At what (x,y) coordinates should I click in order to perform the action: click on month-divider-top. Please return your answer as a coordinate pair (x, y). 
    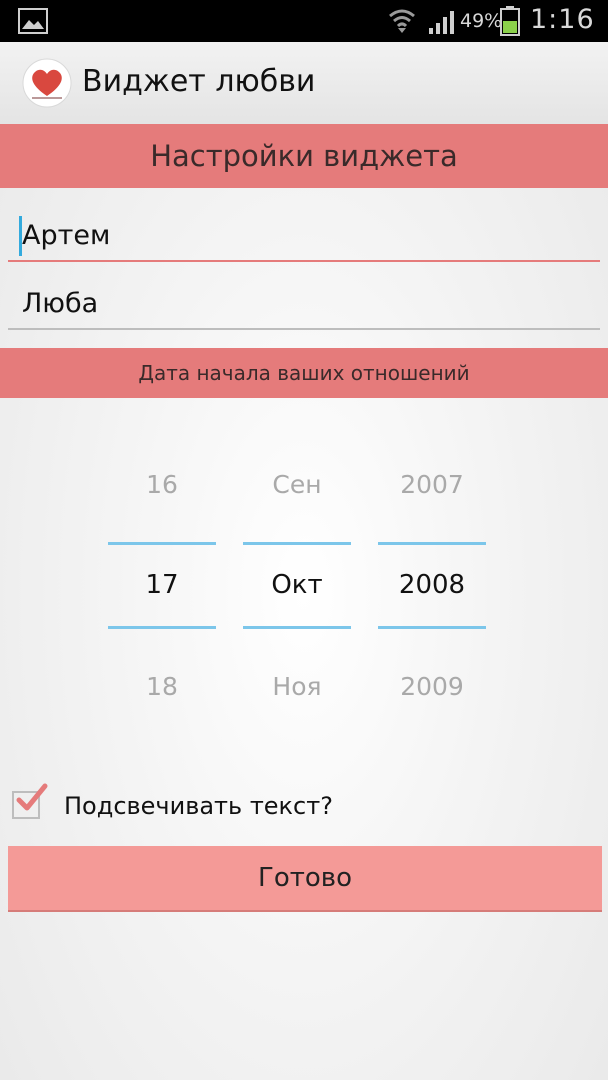
    Looking at the image, I should click on (297, 543).